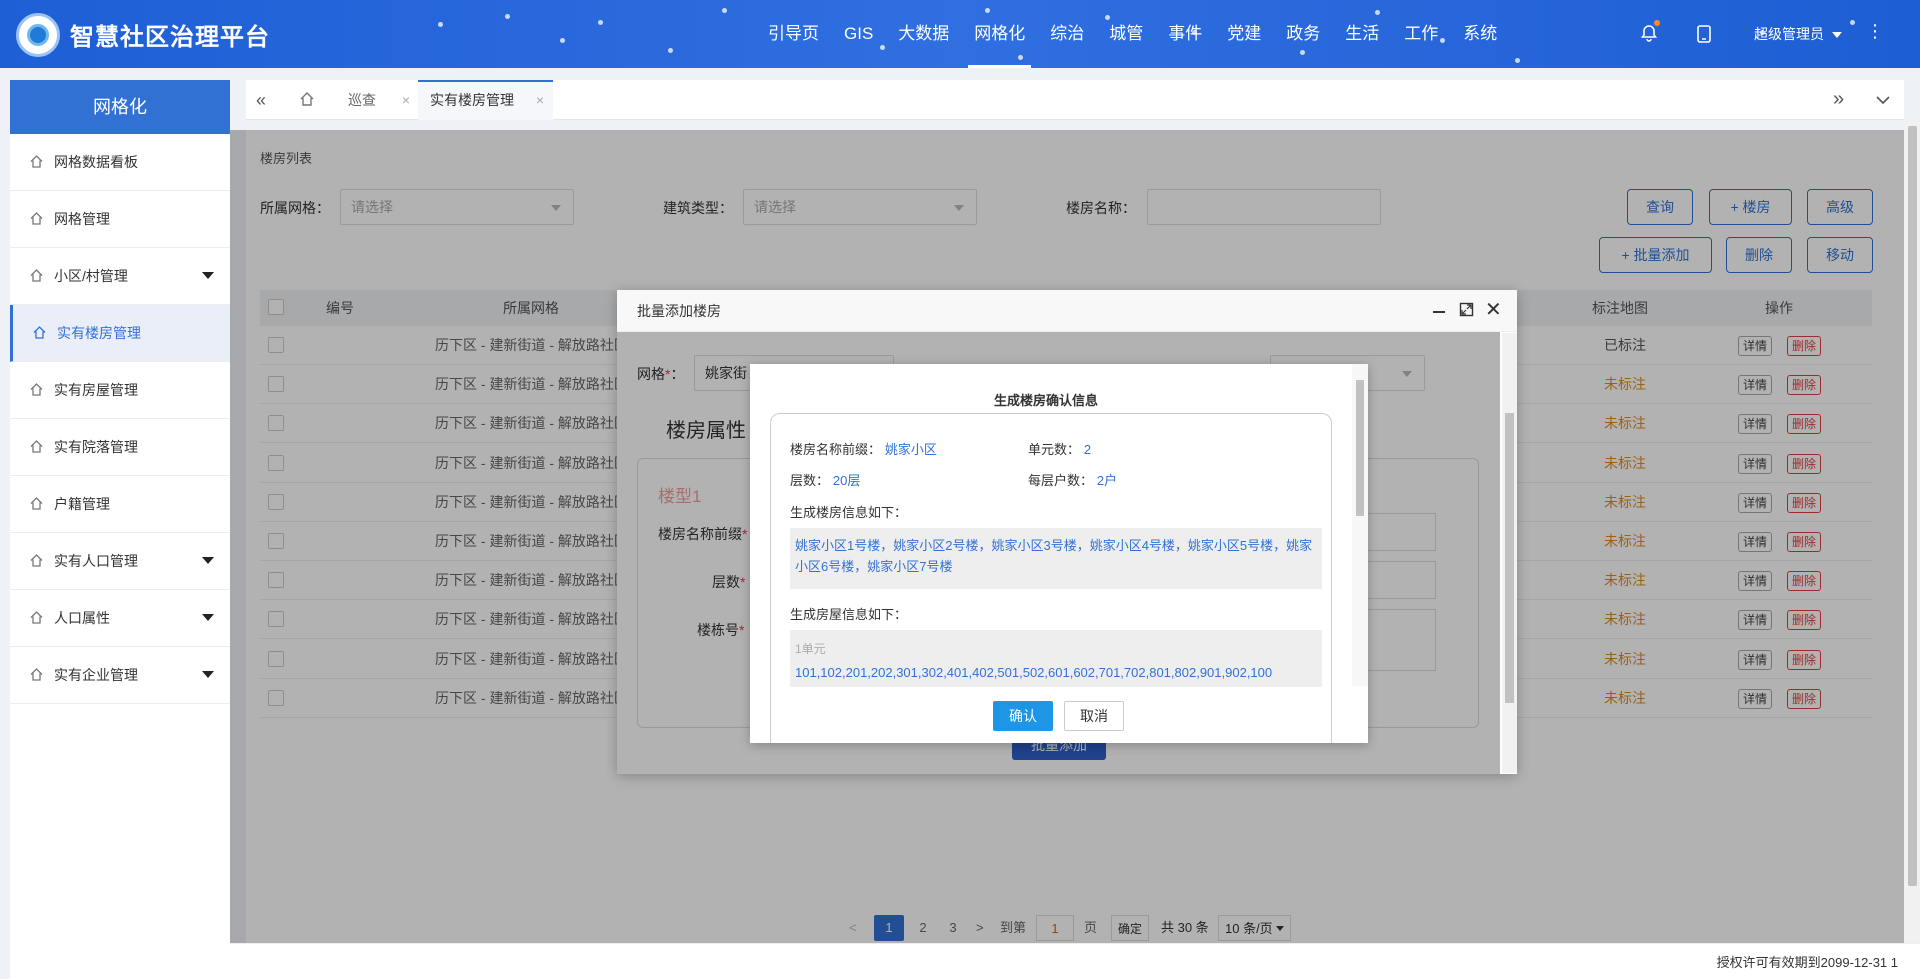 This screenshot has height=979, width=1920. I want to click on scrollbar-thumb, so click(1912, 506).